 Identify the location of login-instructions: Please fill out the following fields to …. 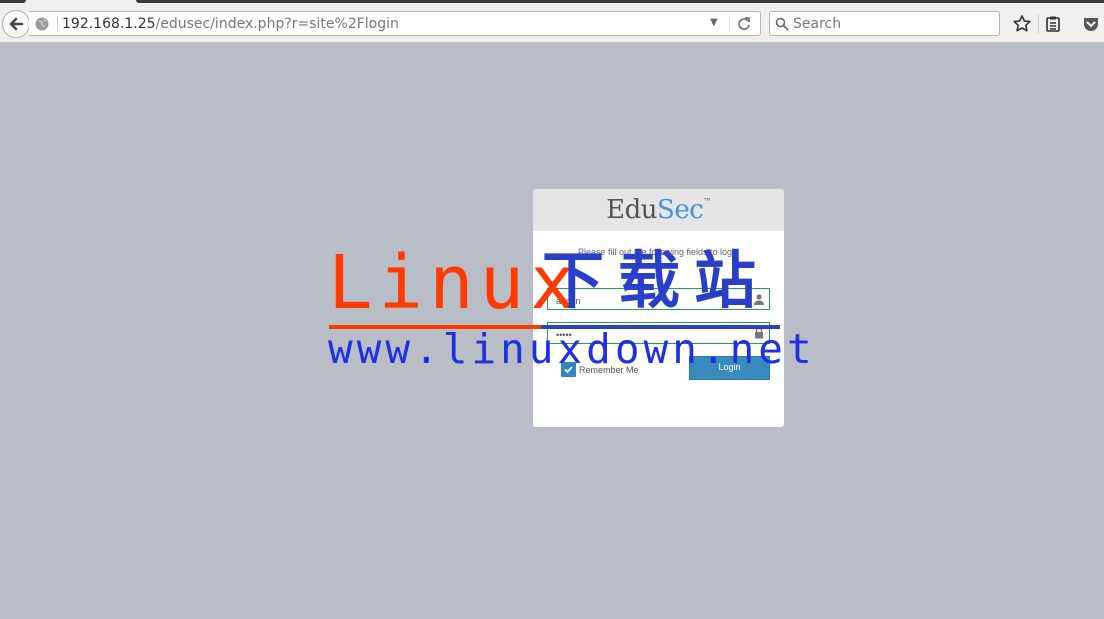
(658, 252).